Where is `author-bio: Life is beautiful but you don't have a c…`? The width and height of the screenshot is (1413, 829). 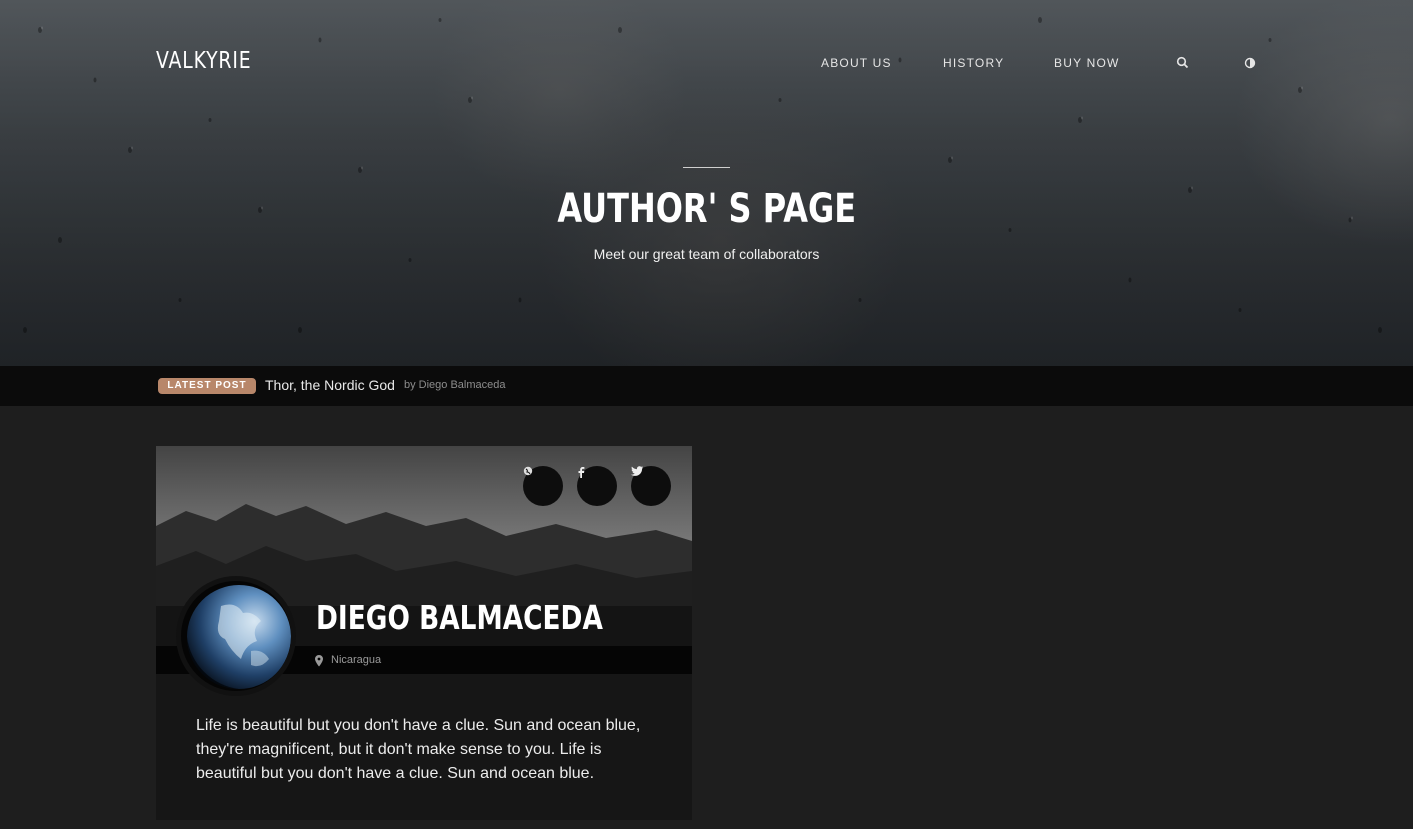 author-bio: Life is beautiful but you don't have a c… is located at coordinates (418, 749).